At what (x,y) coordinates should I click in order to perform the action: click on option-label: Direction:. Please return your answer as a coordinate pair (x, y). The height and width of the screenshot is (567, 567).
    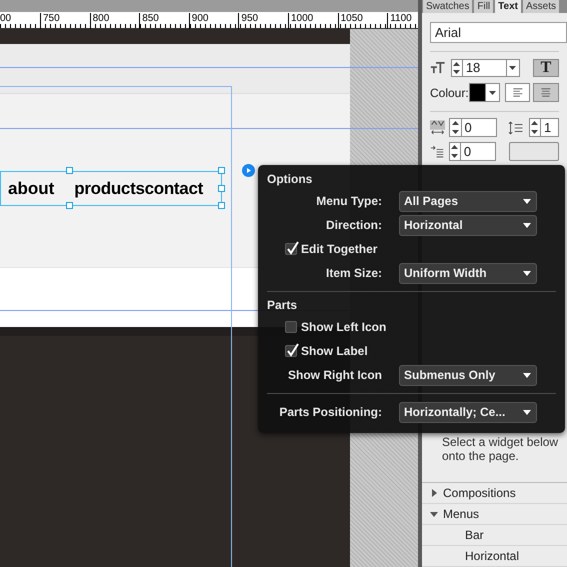
    Looking at the image, I should click on (353, 225).